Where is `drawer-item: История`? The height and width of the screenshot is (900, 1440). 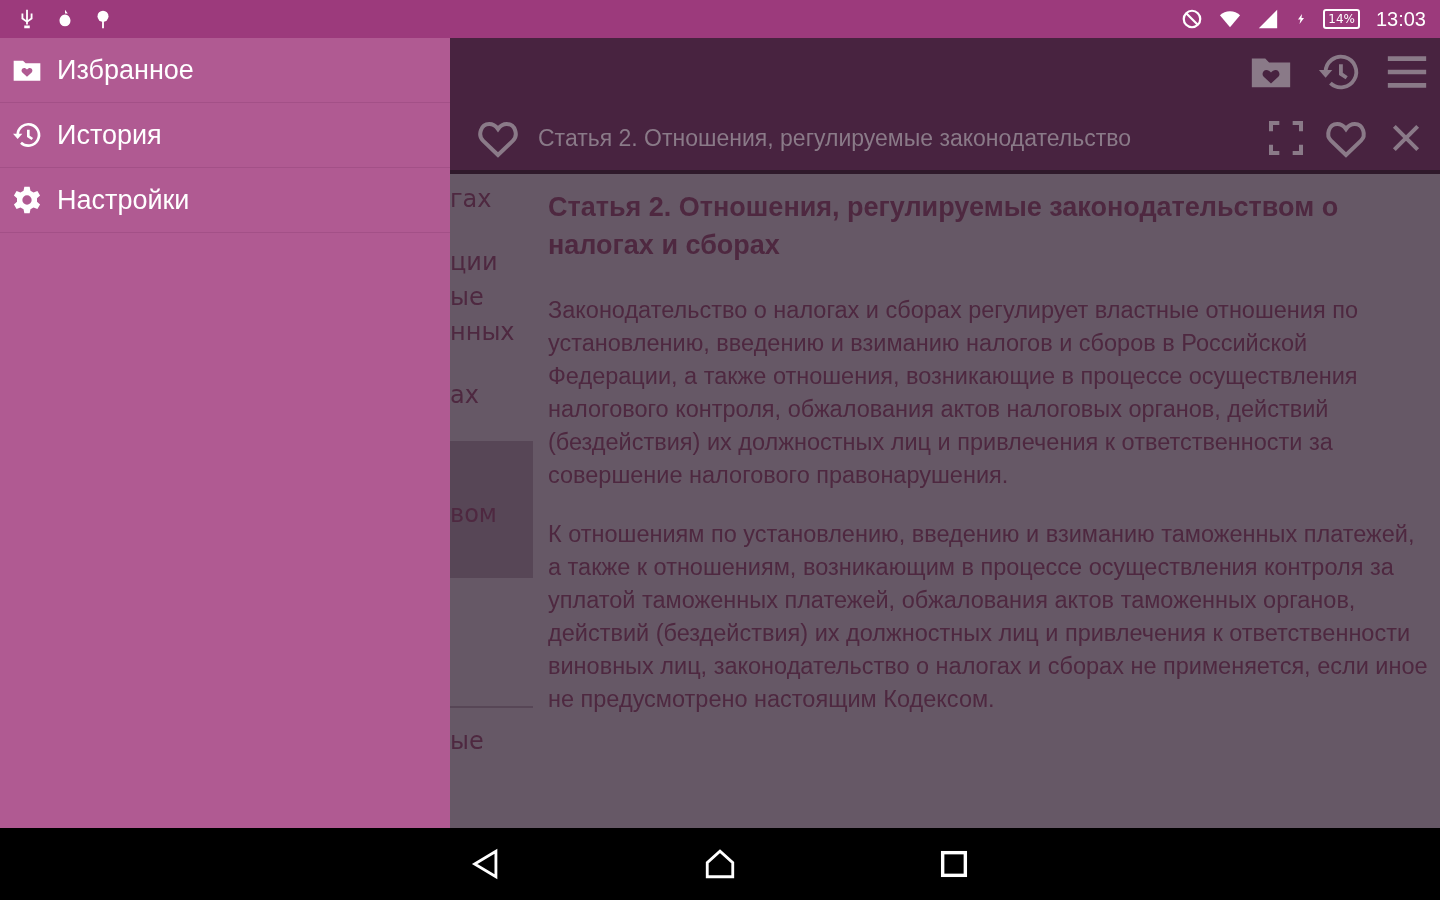 drawer-item: История is located at coordinates (225, 135).